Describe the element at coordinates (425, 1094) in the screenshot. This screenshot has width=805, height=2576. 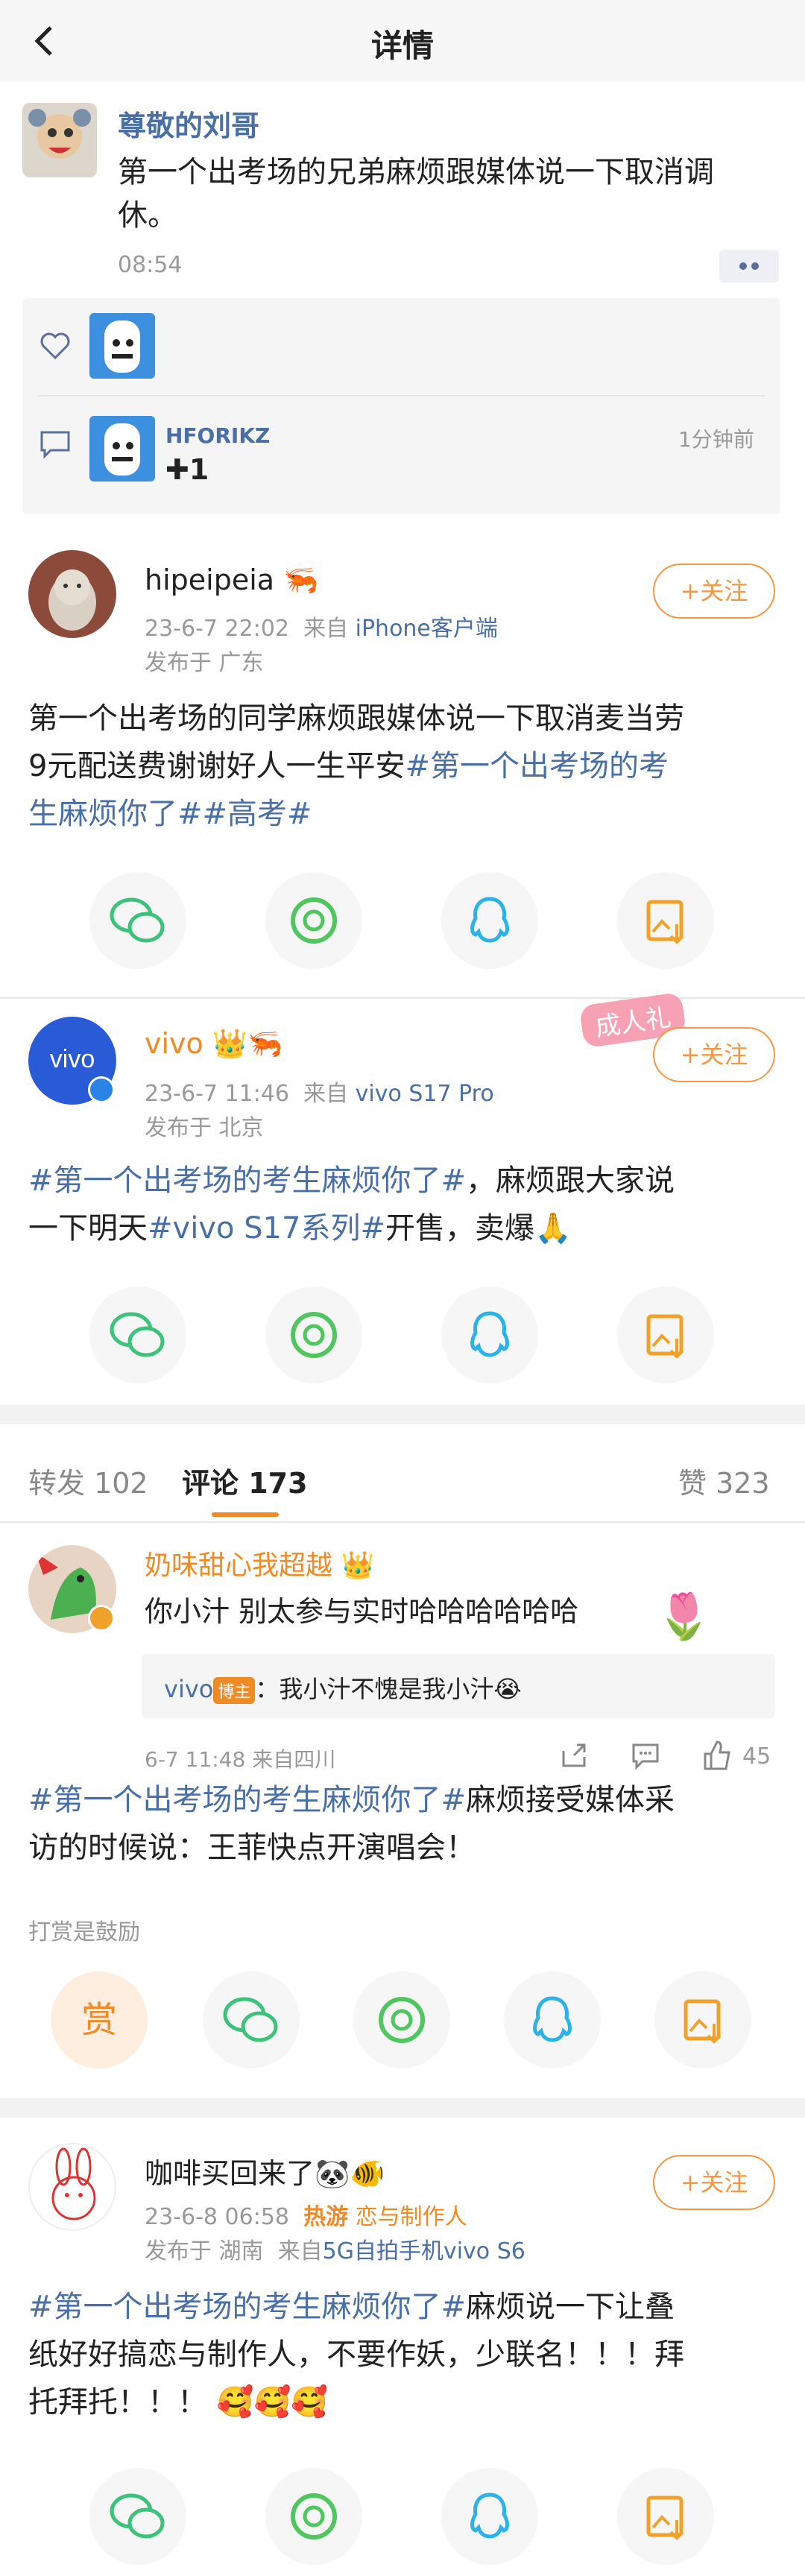
I see `source-link: vivo S17 Pro` at that location.